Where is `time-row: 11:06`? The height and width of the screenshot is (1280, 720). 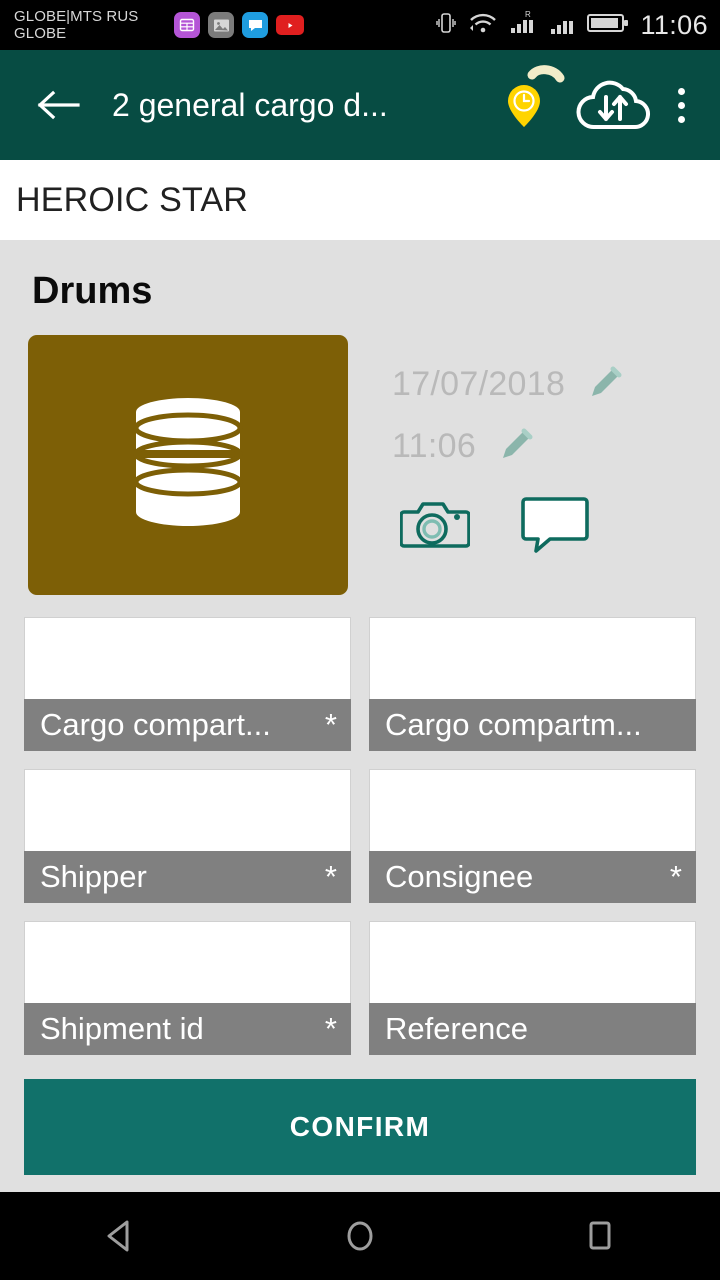 time-row: 11:06 is located at coordinates (508, 446).